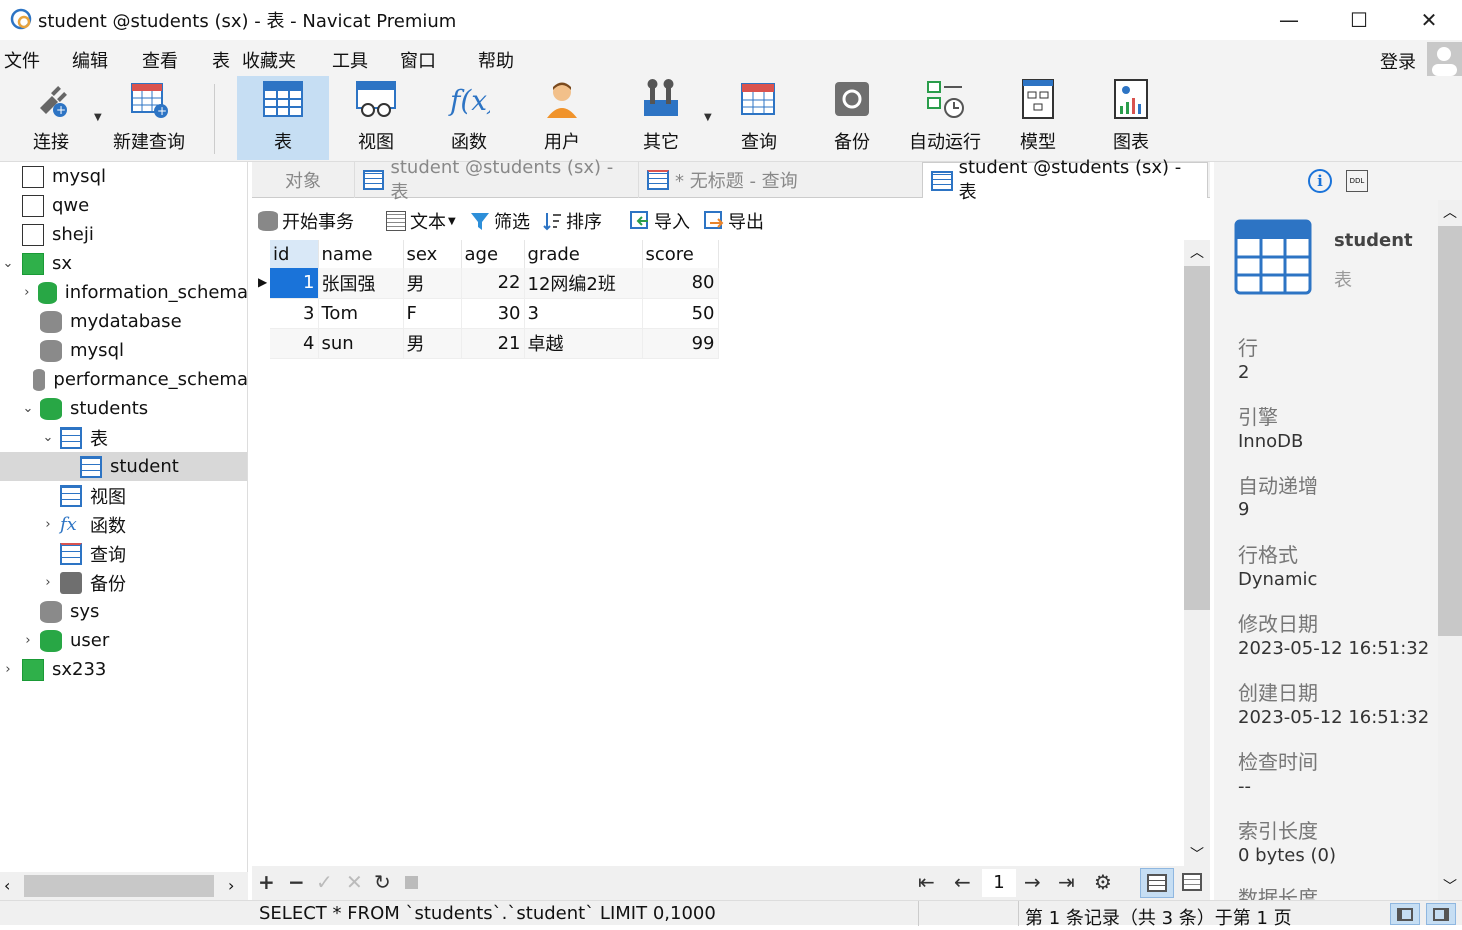 Image resolution: width=1462 pixels, height=930 pixels. What do you see at coordinates (1359, 20) in the screenshot?
I see `maximize-button: ☐` at bounding box center [1359, 20].